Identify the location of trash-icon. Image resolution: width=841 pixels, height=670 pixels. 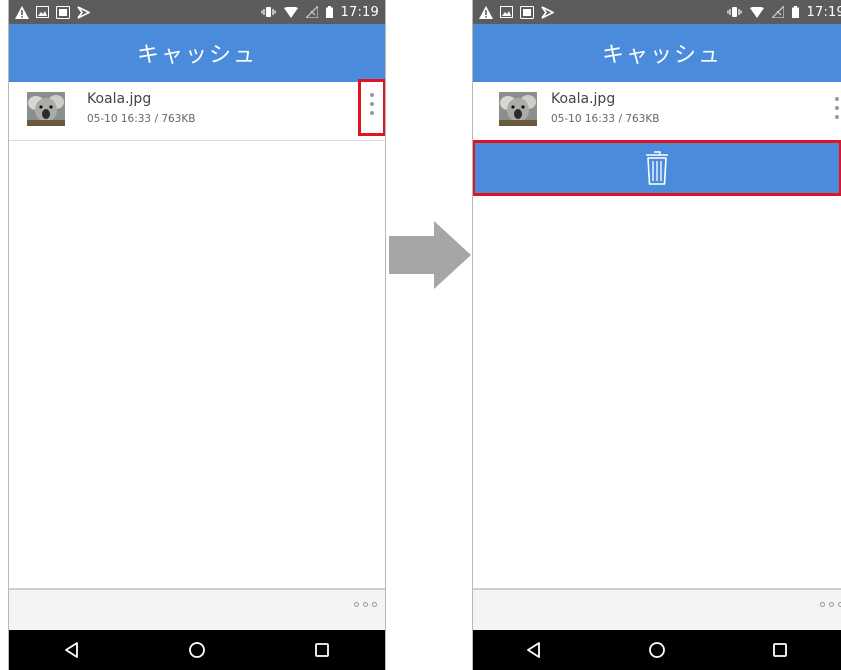
(657, 168).